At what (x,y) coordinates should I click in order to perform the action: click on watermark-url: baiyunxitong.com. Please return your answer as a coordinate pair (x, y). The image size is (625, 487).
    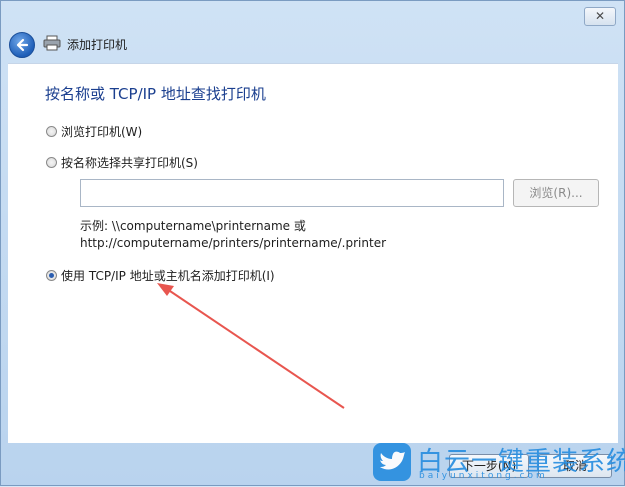
    Looking at the image, I should click on (483, 476).